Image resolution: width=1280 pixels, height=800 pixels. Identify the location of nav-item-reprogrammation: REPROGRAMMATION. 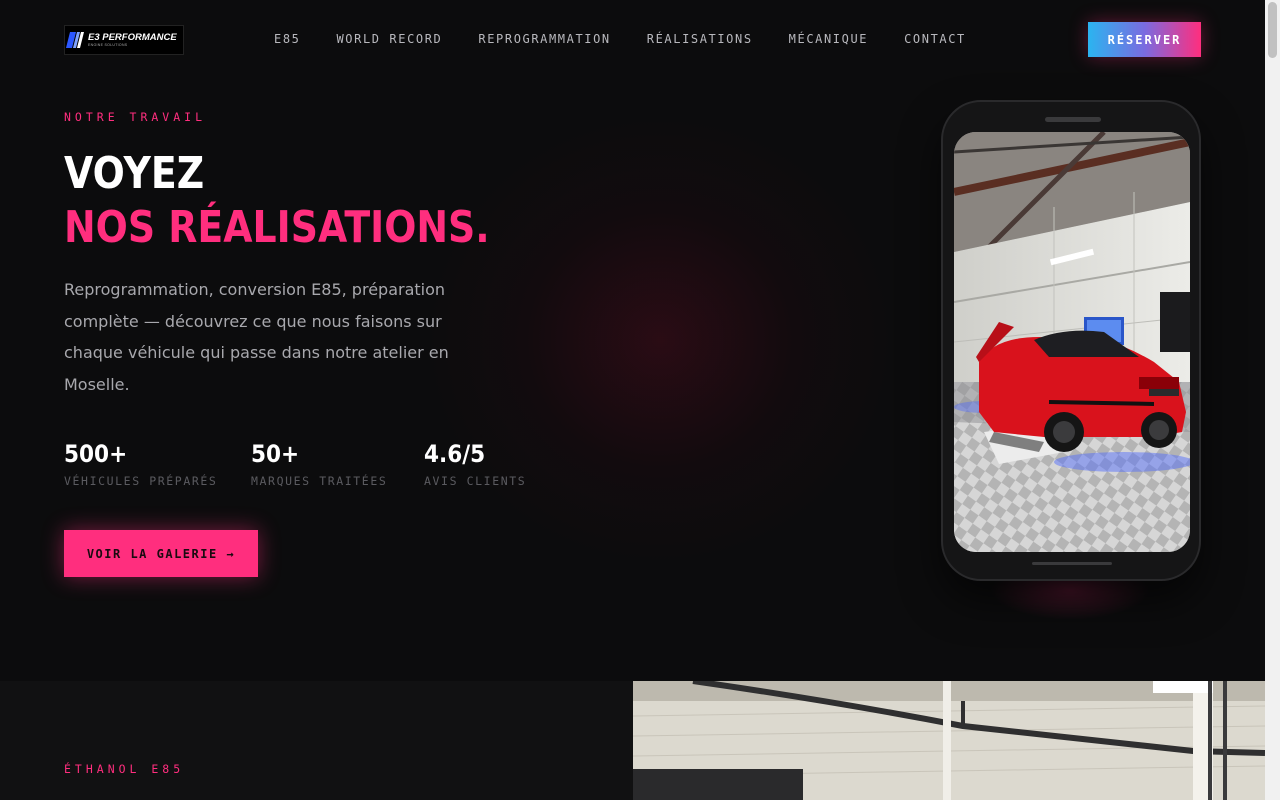
(544, 39).